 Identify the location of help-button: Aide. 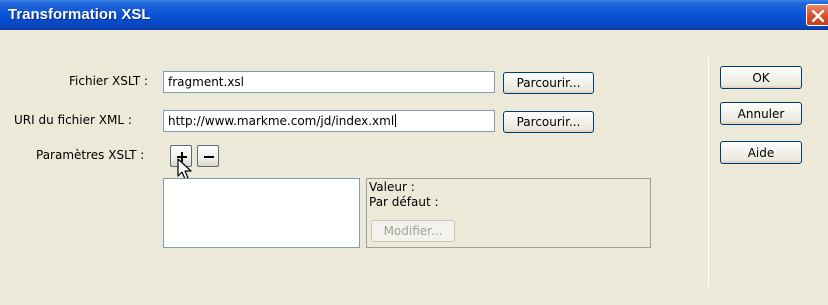
(761, 152).